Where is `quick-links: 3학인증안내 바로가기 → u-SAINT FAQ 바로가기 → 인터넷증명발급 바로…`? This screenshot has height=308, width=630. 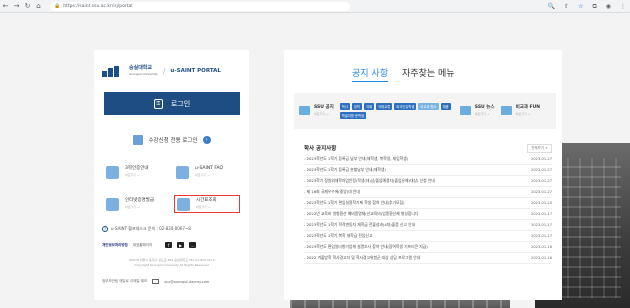
quick-links: 3학인증안내 바로가기 → u-SAINT FAQ 바로가기 → 인터넷증명발급 바로… is located at coordinates (172, 188).